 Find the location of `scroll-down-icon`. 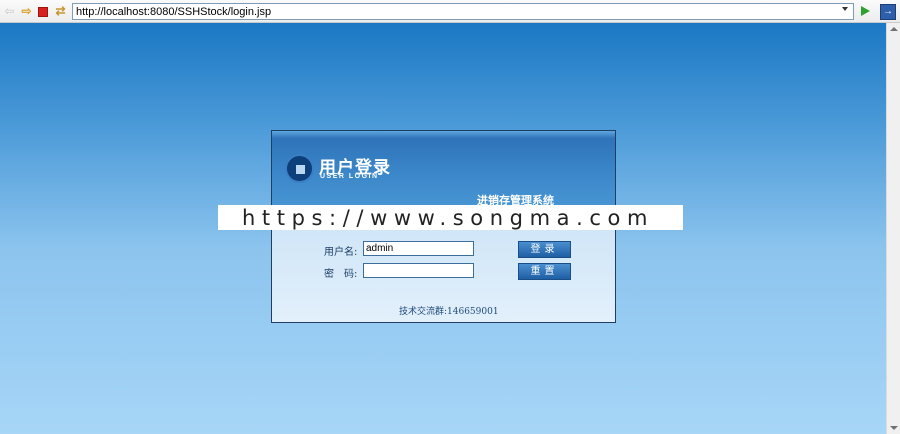

scroll-down-icon is located at coordinates (894, 428).